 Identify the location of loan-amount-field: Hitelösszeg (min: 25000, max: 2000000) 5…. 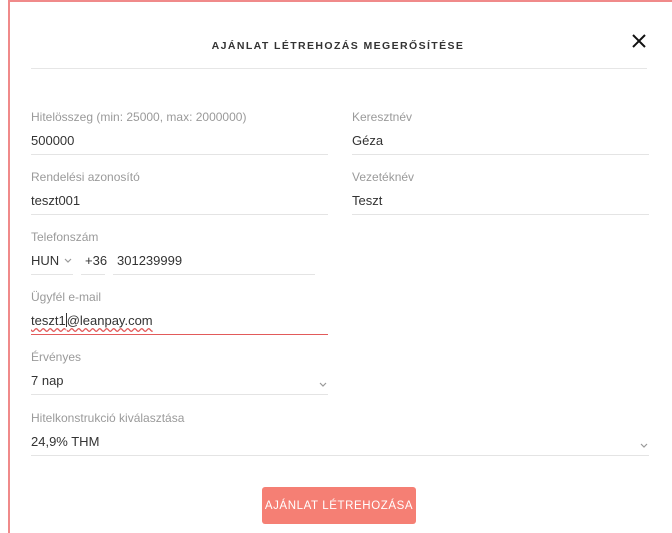
(179, 132).